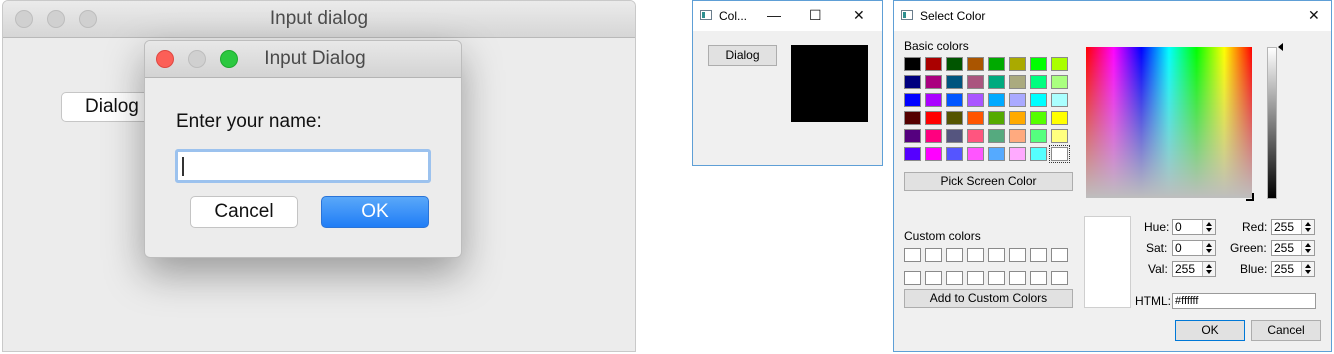 Image resolution: width=1334 pixels, height=354 pixels. I want to click on minimize-icon: —, so click(774, 15).